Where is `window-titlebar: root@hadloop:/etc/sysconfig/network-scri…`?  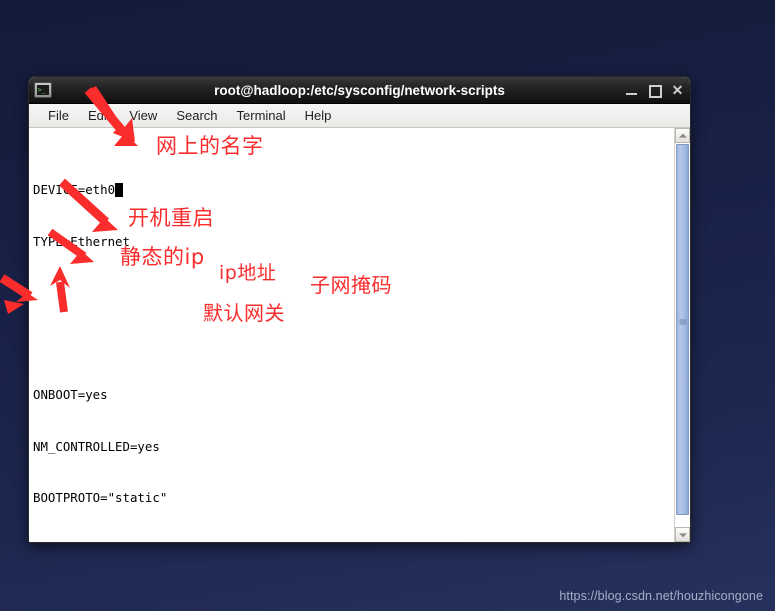 window-titlebar: root@hadloop:/etc/sysconfig/network-scri… is located at coordinates (359, 90).